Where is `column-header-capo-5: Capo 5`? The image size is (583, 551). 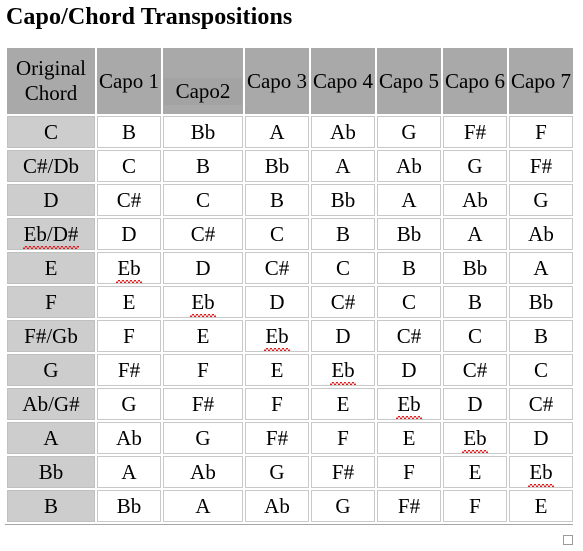 column-header-capo-5: Capo 5 is located at coordinates (409, 81).